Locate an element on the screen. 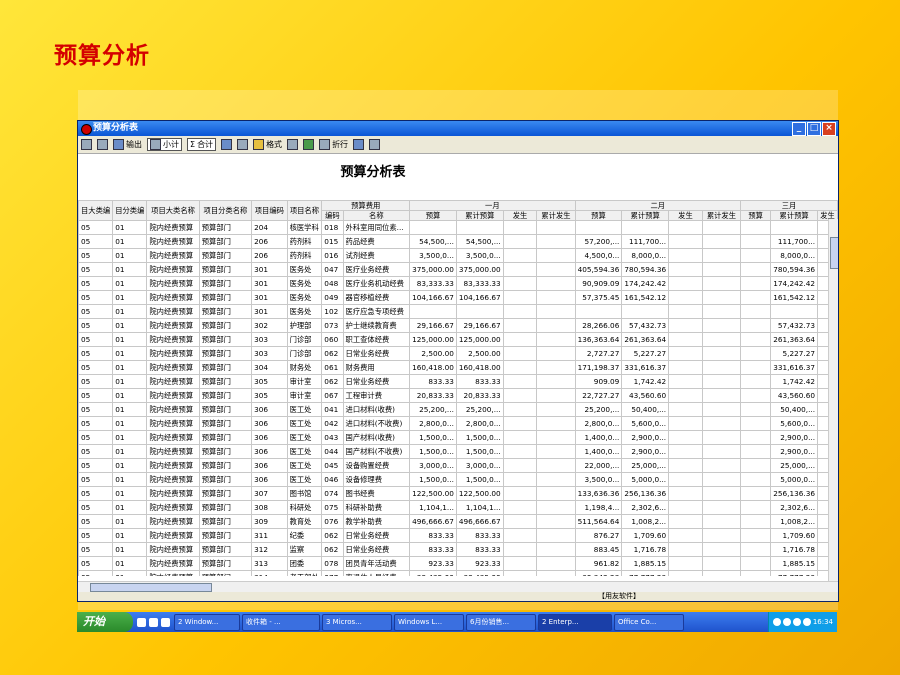 The image size is (900, 675). table-cell: 883.45 is located at coordinates (598, 549).